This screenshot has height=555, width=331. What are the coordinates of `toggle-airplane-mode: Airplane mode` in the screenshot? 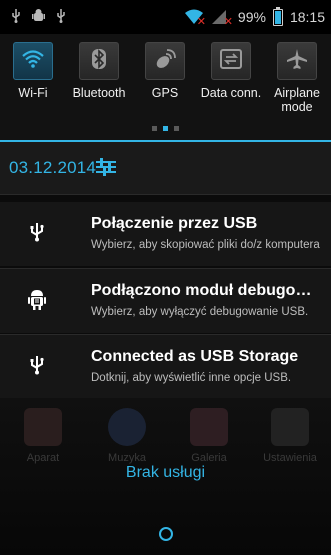 It's located at (297, 78).